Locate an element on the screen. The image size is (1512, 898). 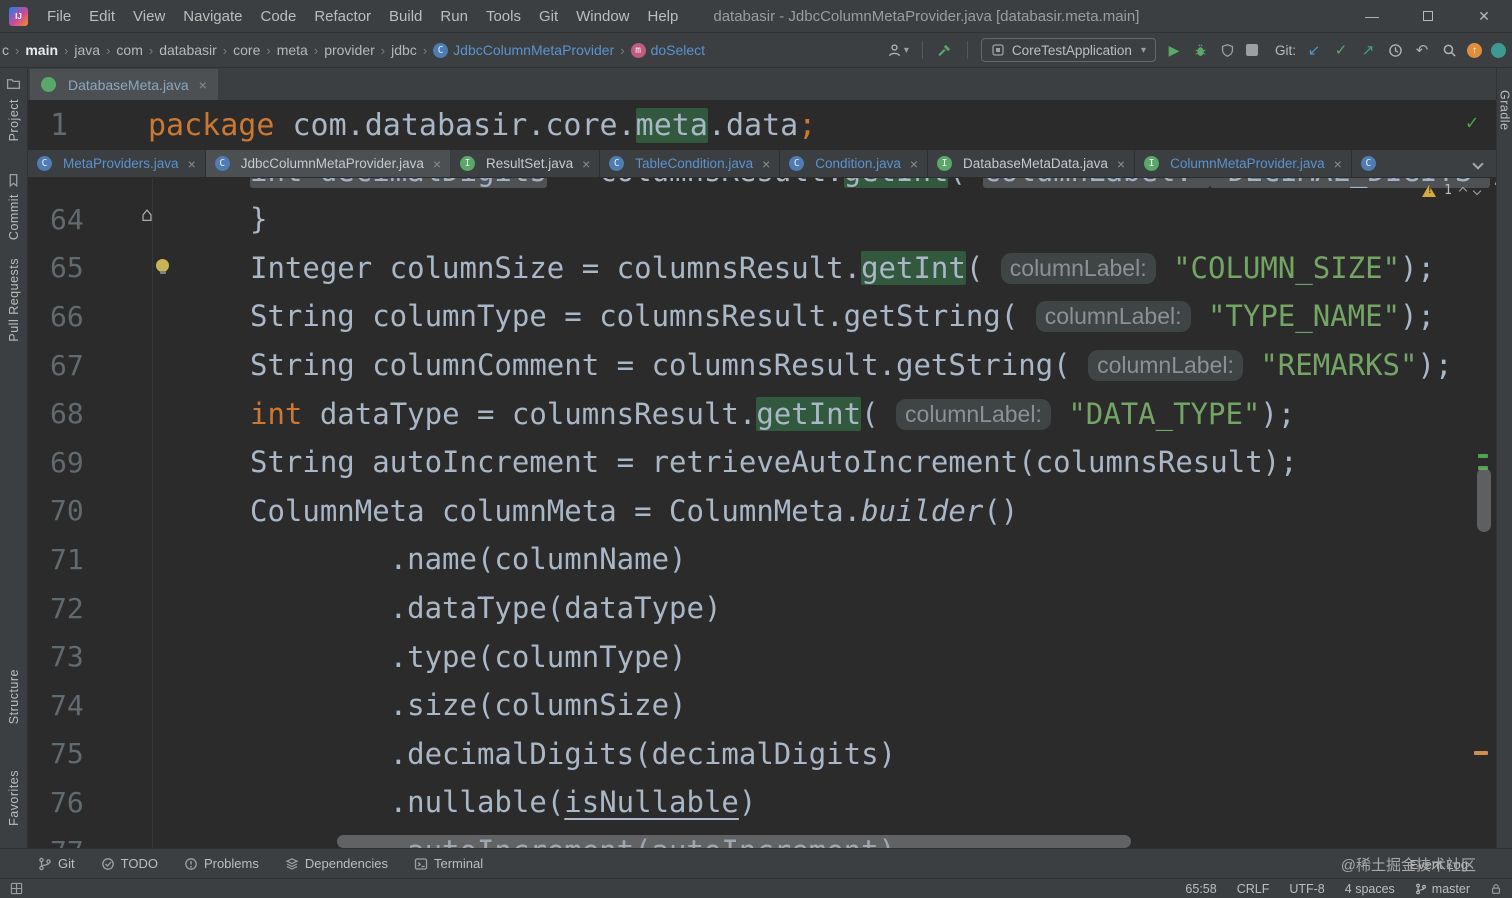
tool-window-project: Project is located at coordinates (14, 120).